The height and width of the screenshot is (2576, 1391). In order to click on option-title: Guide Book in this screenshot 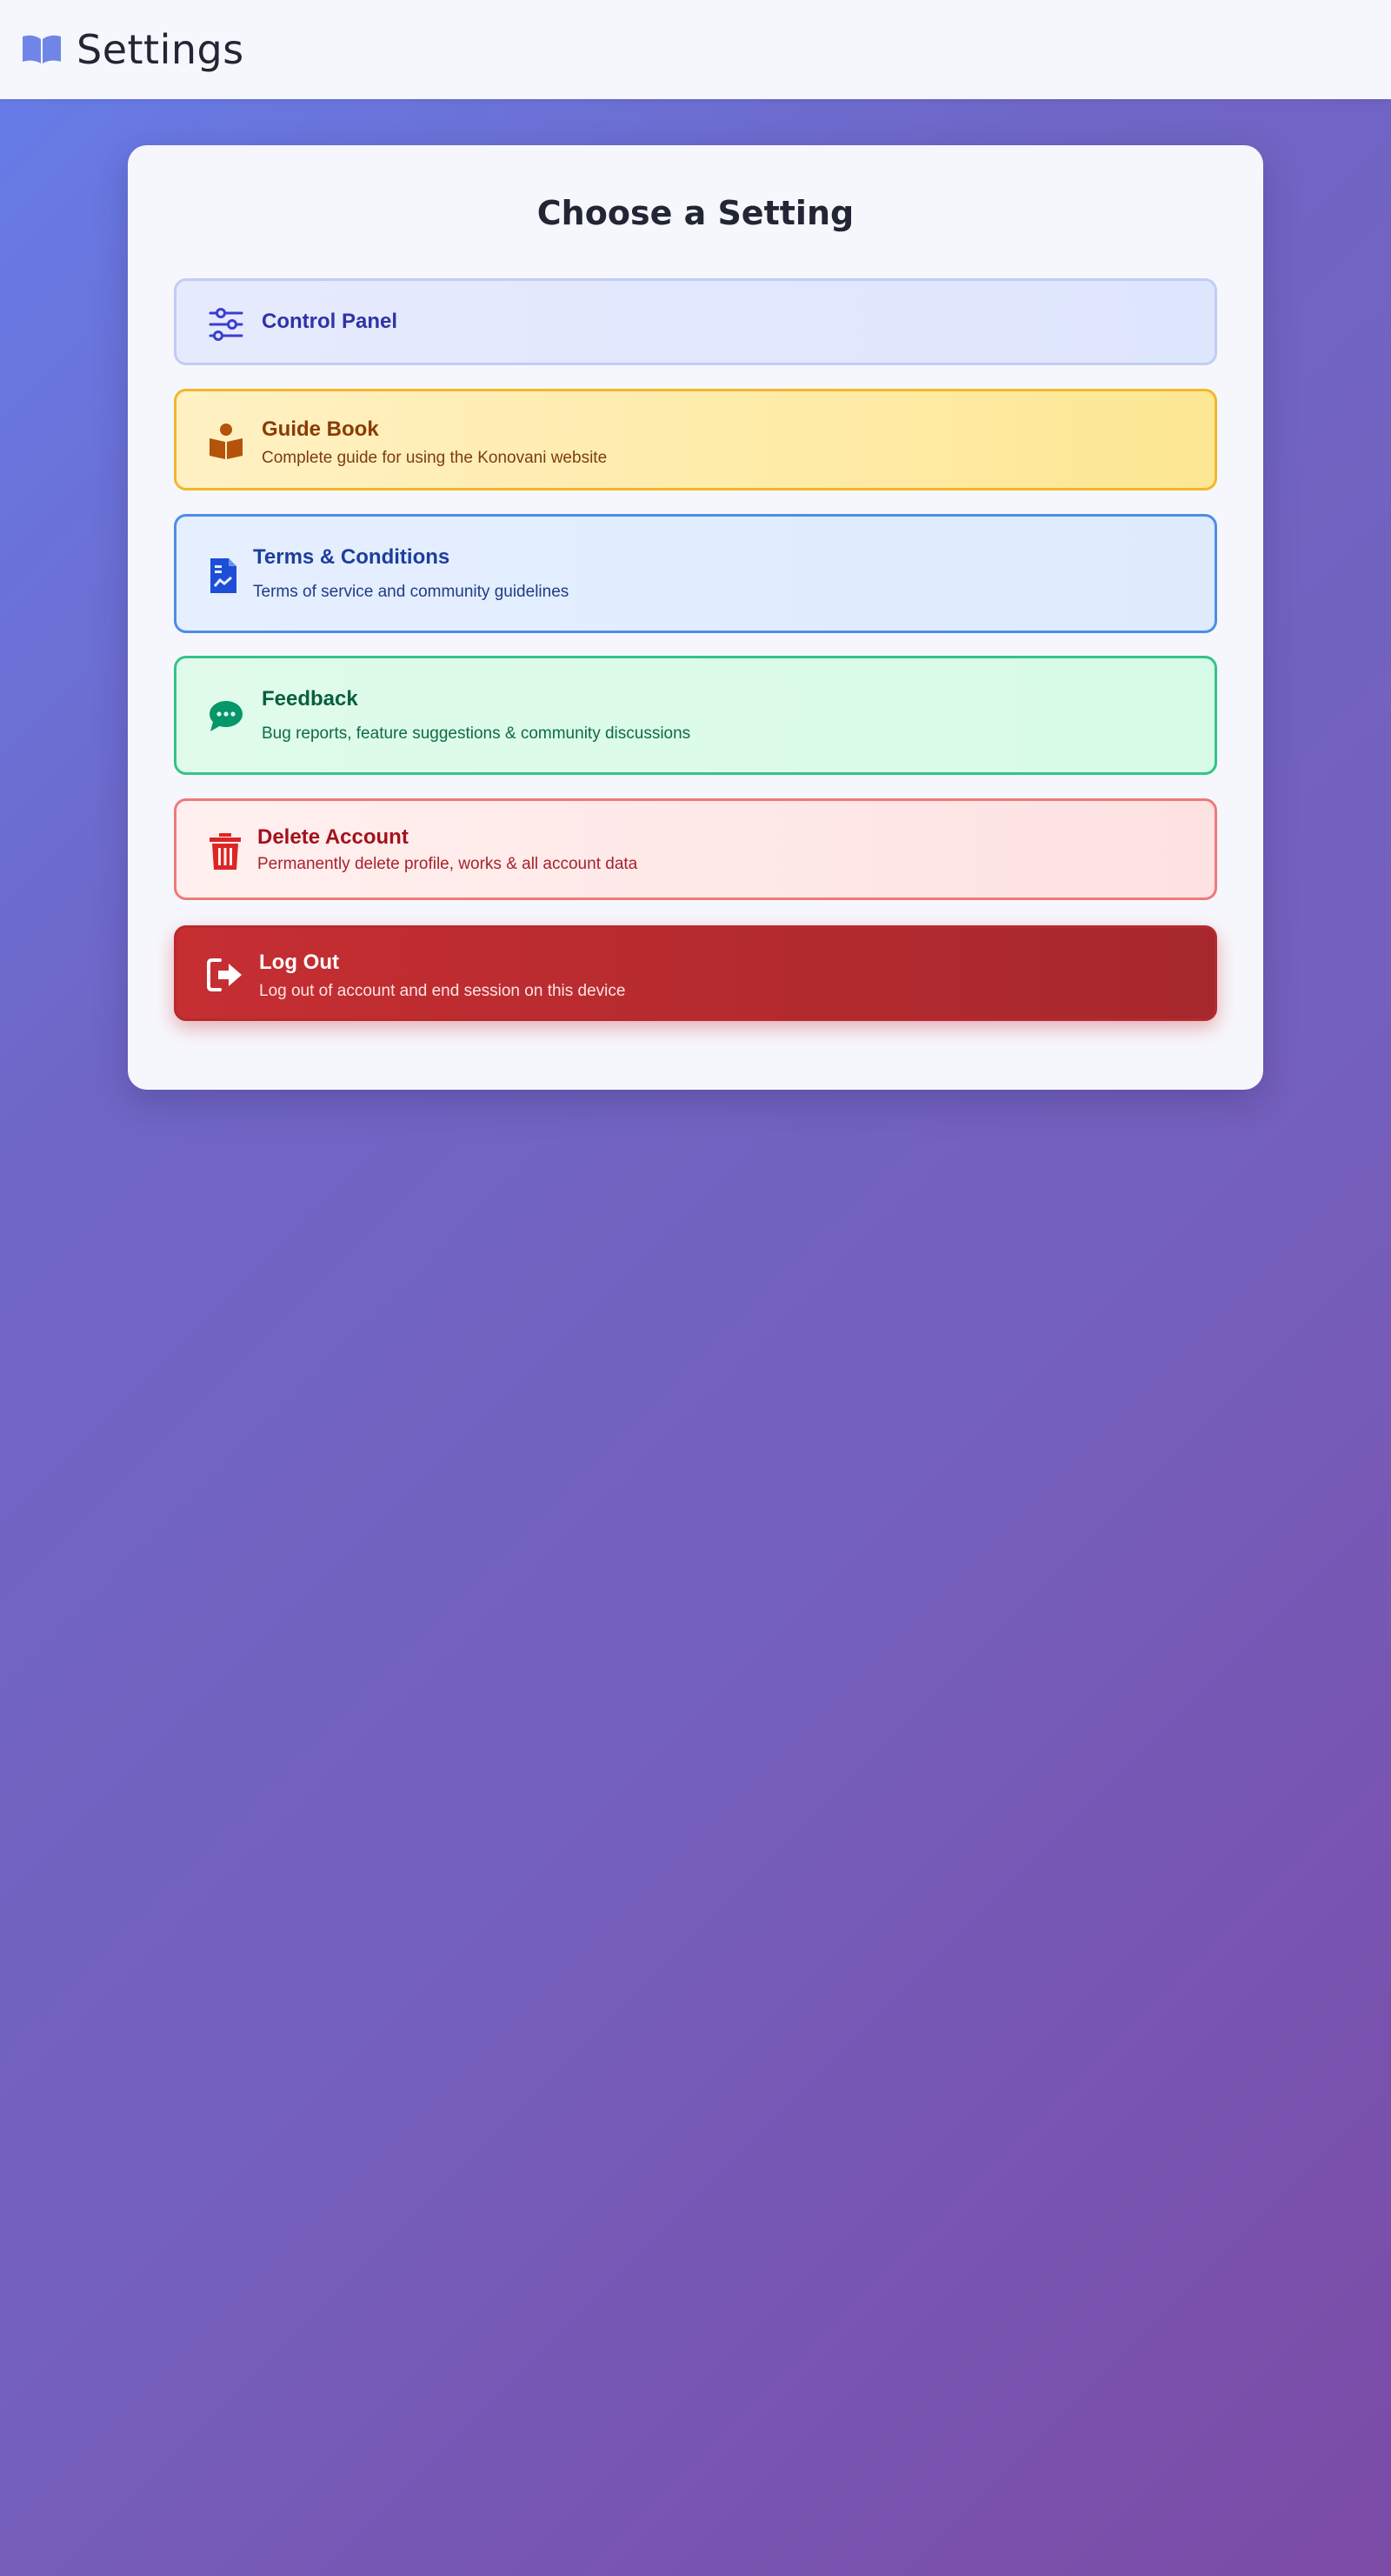, I will do `click(320, 429)`.